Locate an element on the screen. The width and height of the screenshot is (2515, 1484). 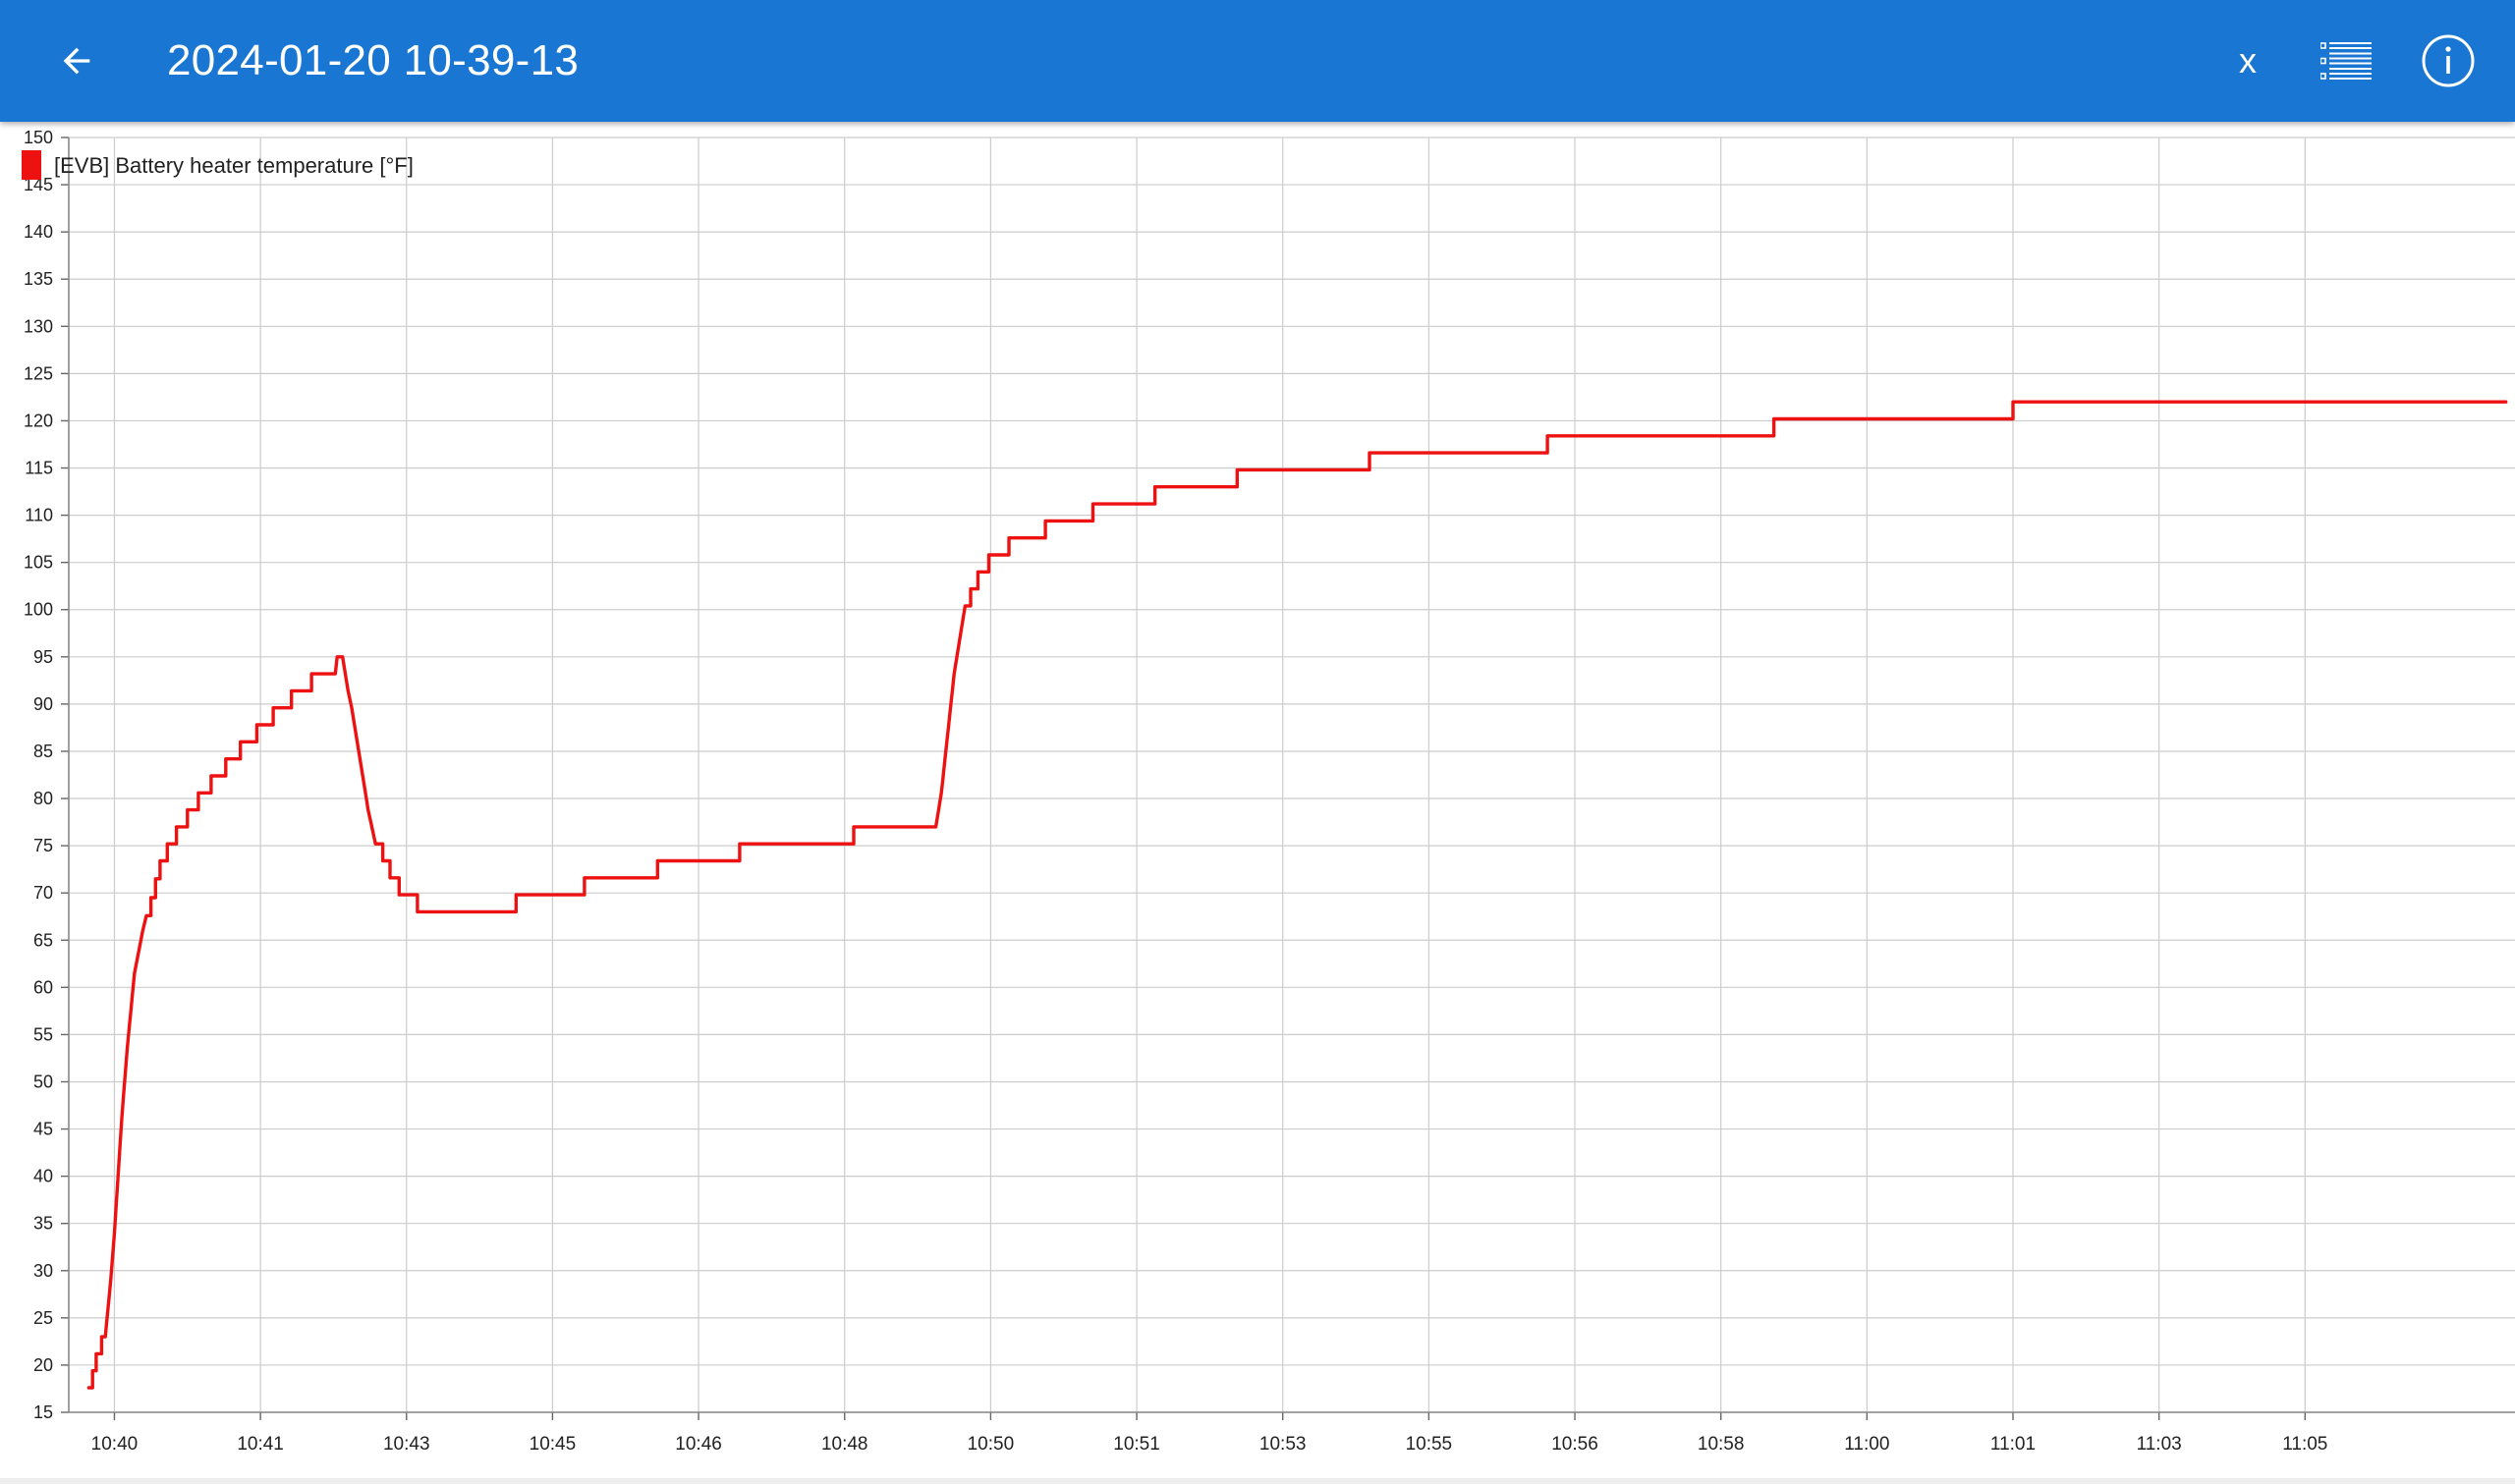
x-tick-label: 11:01 is located at coordinates (2013, 1444).